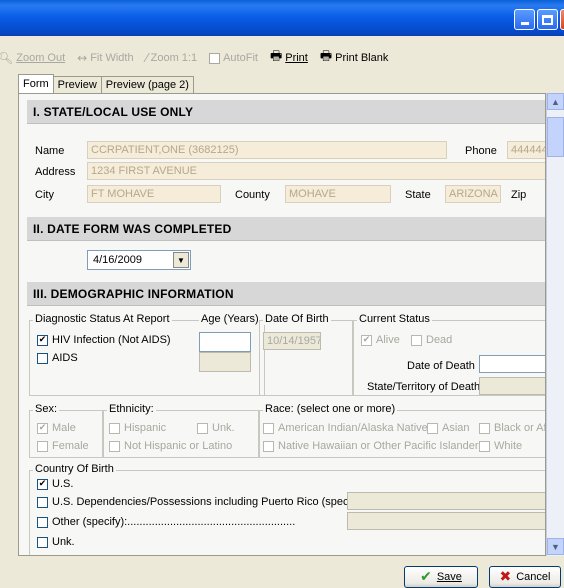 The width and height of the screenshot is (564, 588). What do you see at coordinates (520, 428) in the screenshot?
I see `black-label: Black or Afri` at bounding box center [520, 428].